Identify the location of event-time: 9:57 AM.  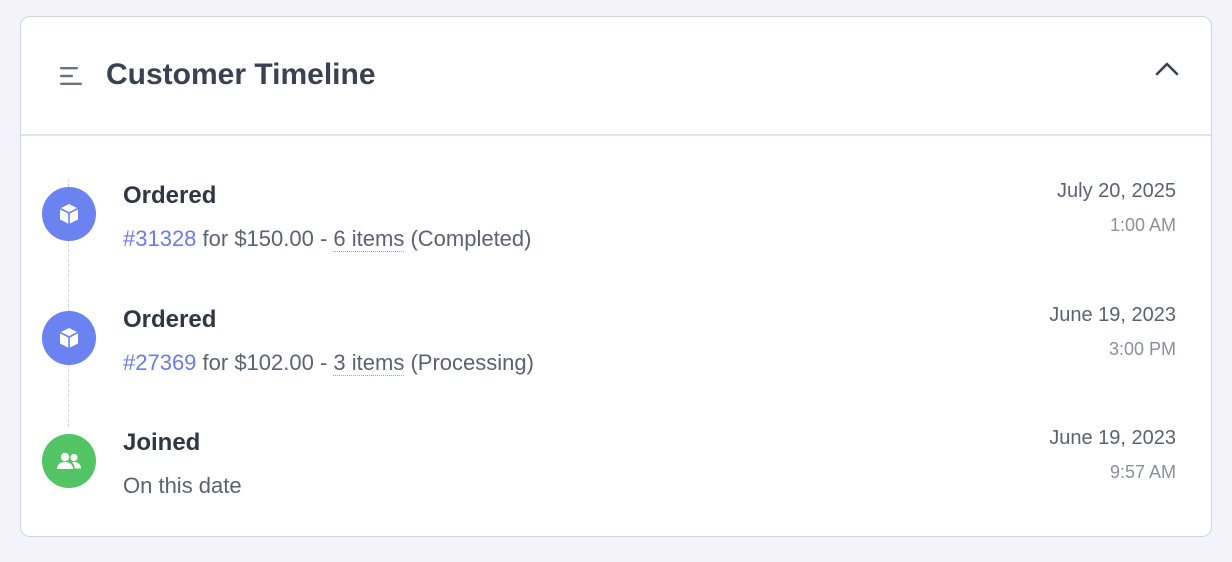
(1142, 472).